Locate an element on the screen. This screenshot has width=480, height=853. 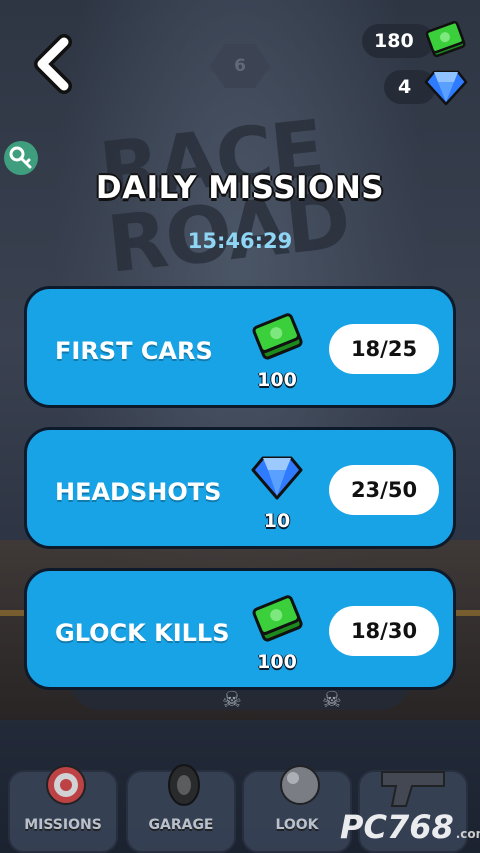
tab-look-label: LOOK is located at coordinates (297, 825).